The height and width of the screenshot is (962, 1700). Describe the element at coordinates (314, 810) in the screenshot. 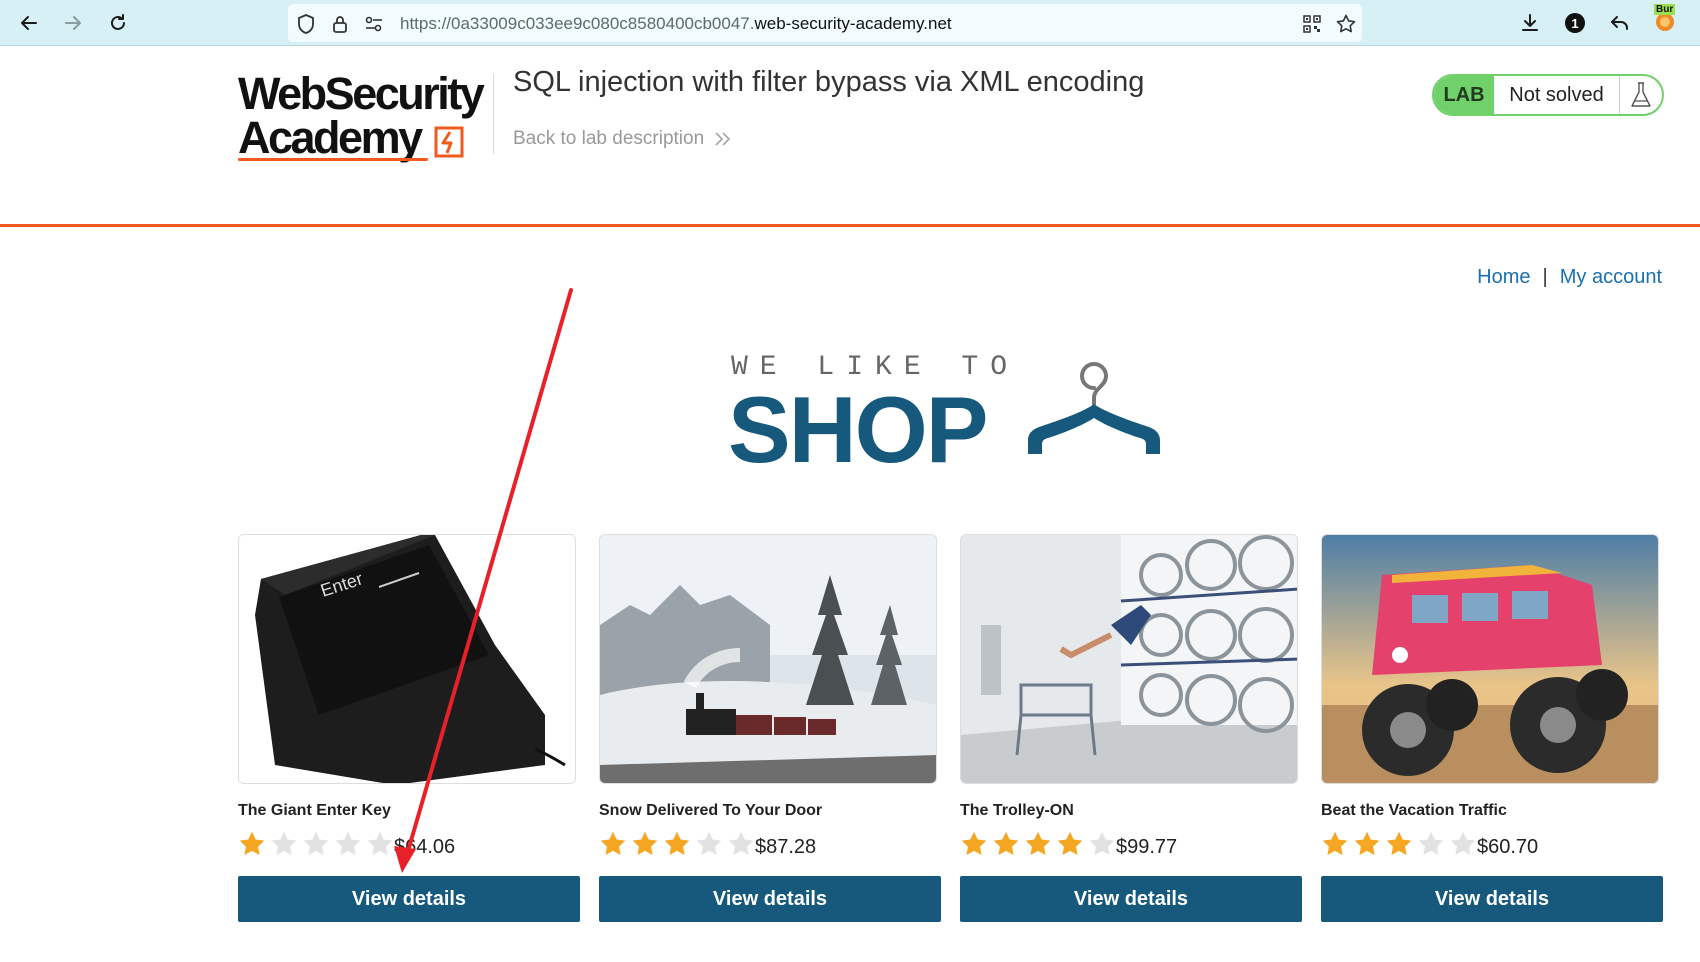

I see `product-name: The Giant Enter Key` at that location.